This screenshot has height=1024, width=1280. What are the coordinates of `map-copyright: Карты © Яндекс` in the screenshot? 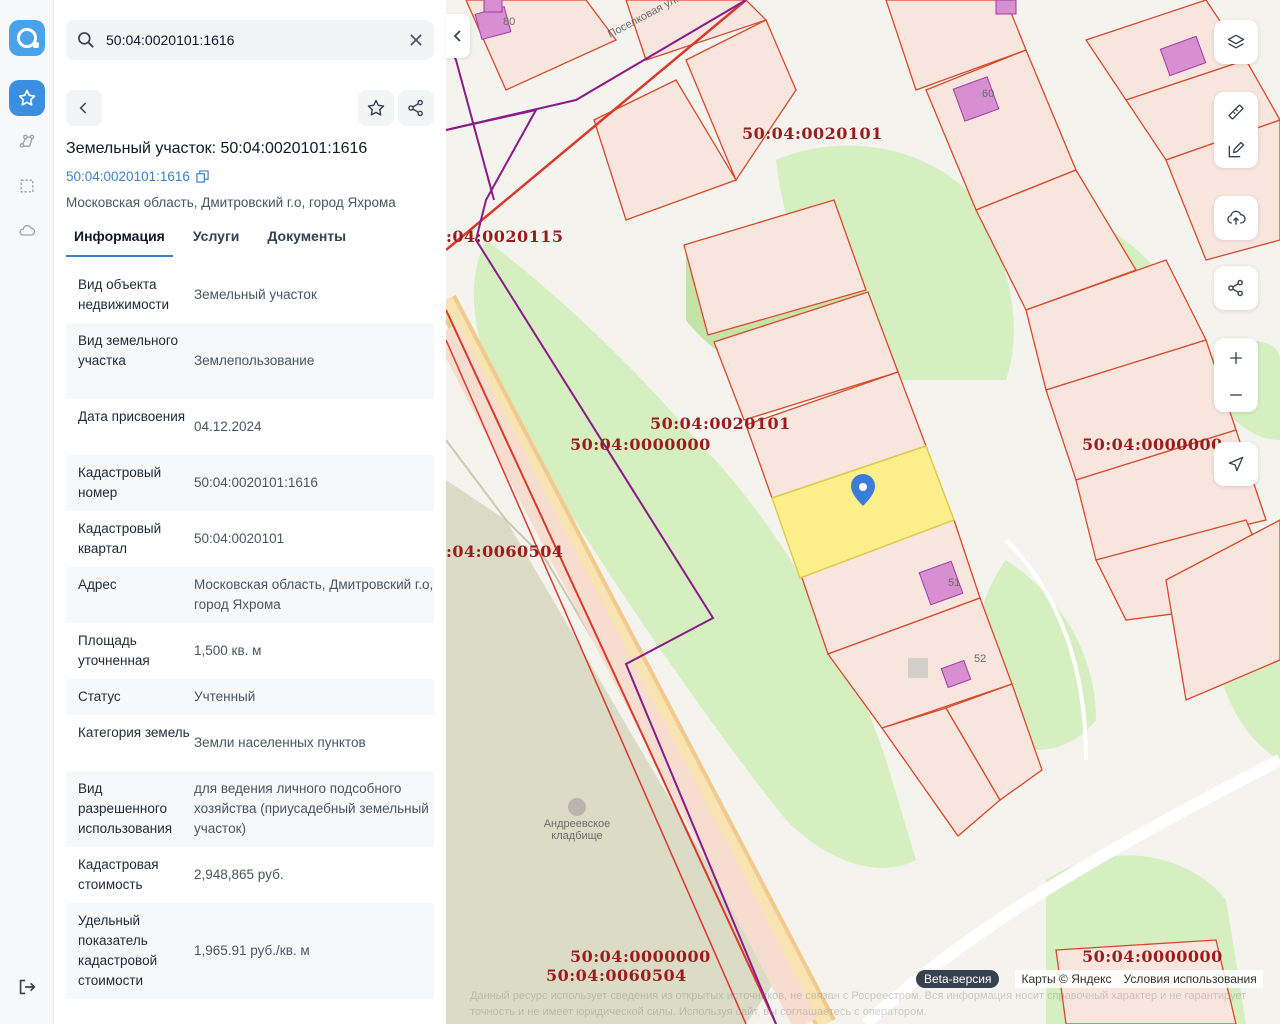 It's located at (1066, 979).